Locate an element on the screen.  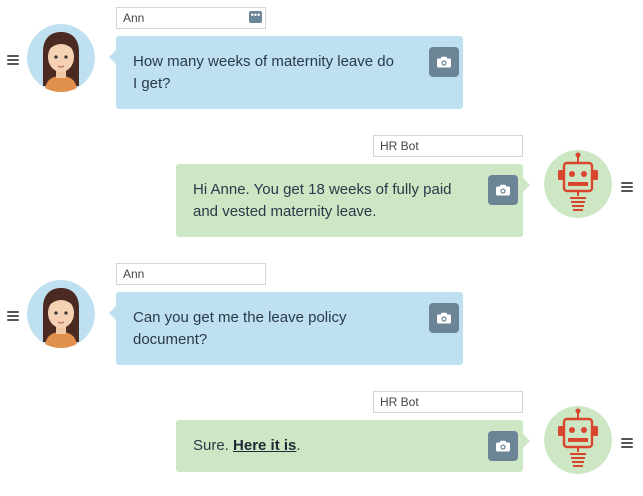
message-line: Can you get me the leave policy is located at coordinates (240, 317).